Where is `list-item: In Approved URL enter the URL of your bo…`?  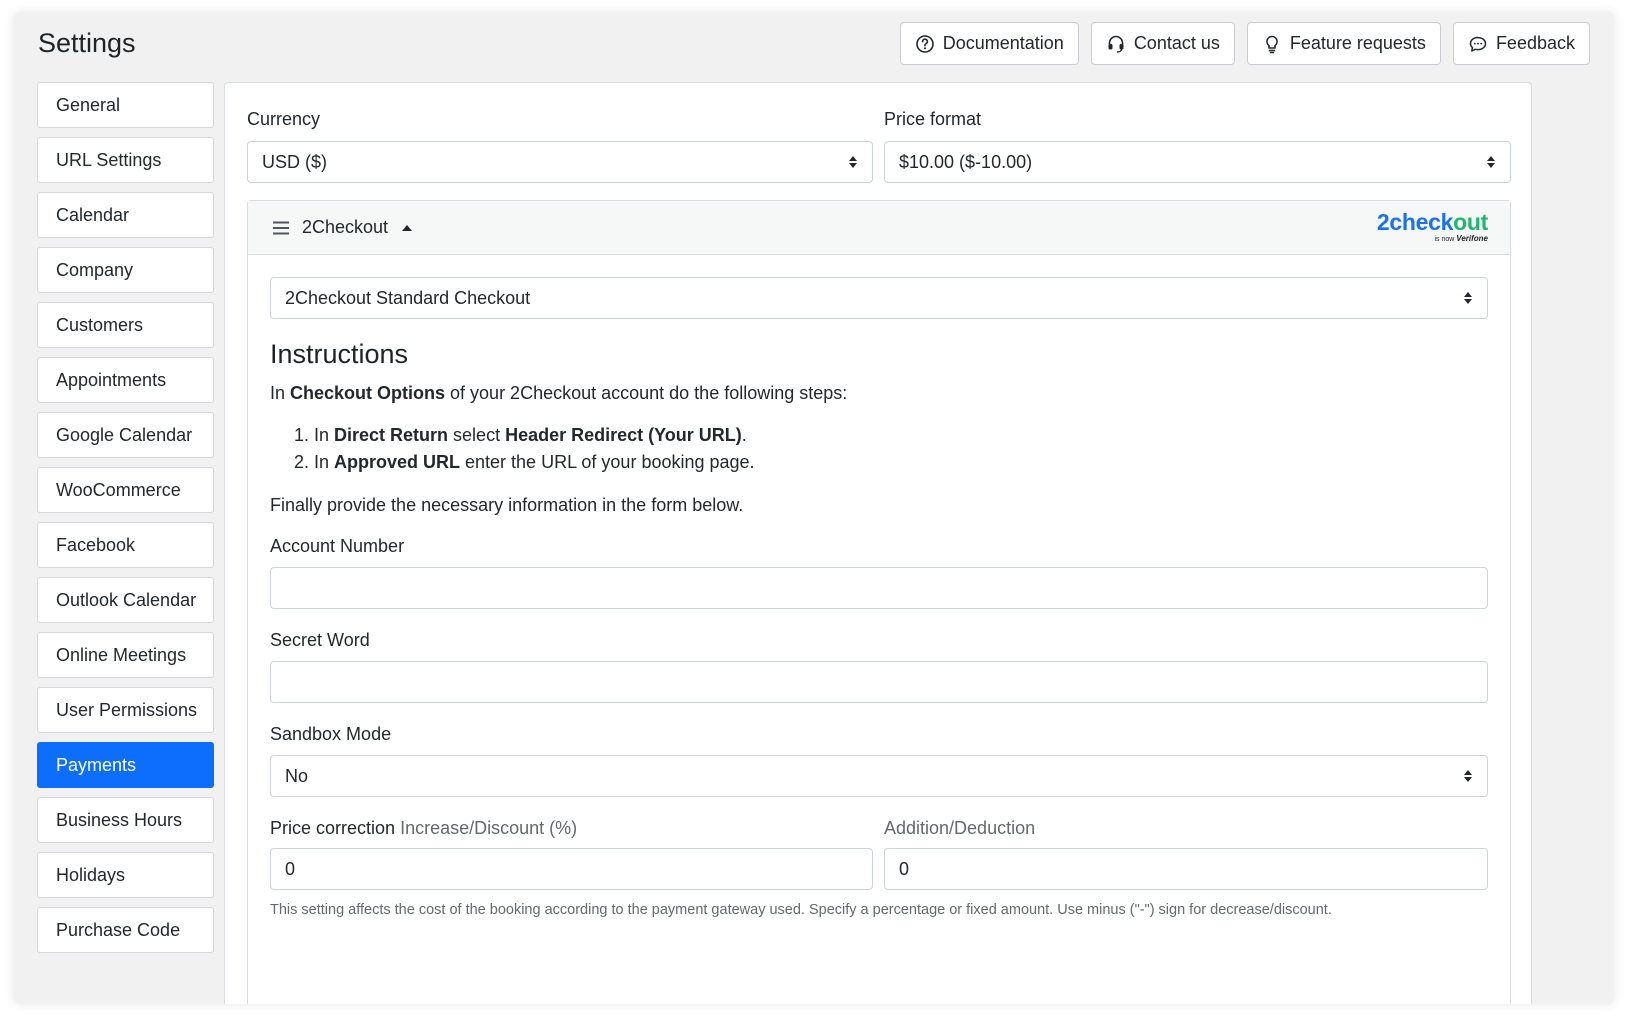 list-item: In Approved URL enter the URL of your bo… is located at coordinates (901, 462).